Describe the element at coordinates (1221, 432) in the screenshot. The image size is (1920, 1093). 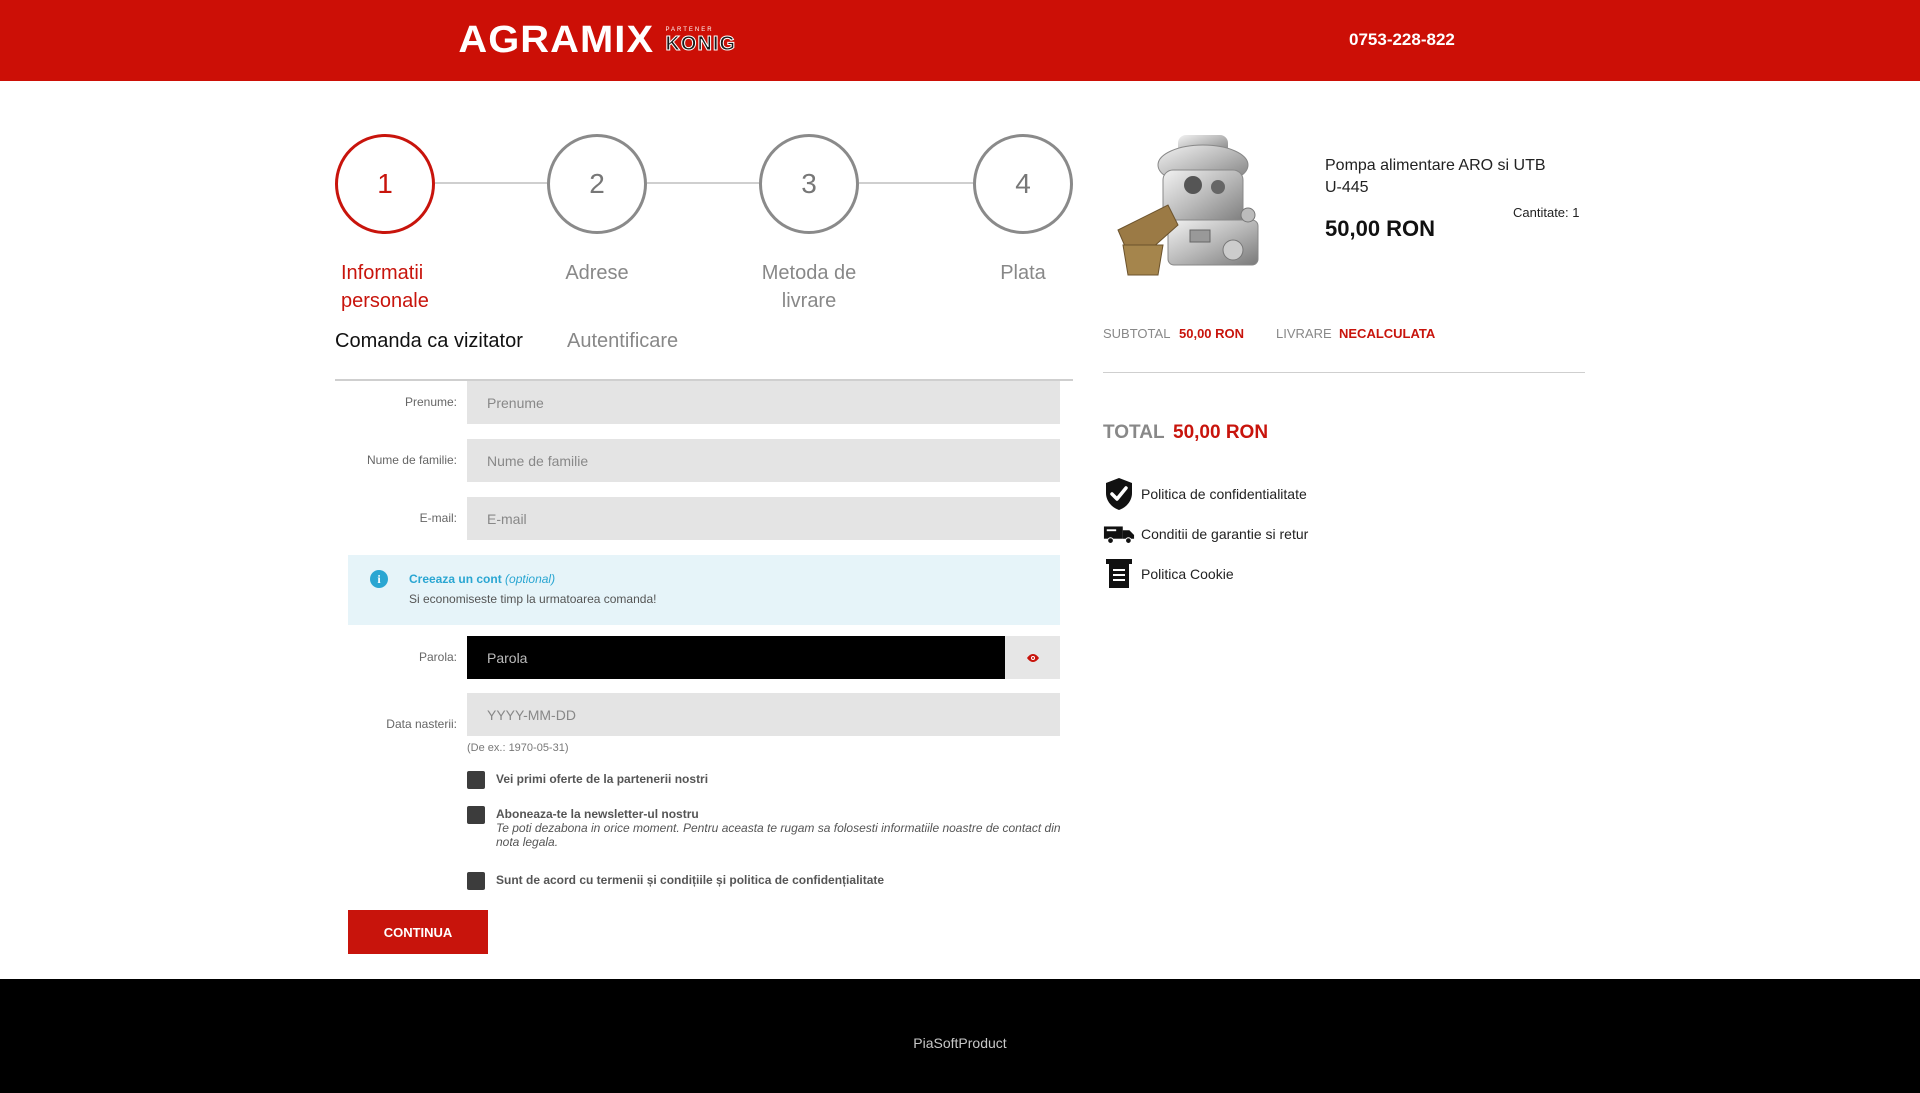
I see `total-value: 50,00 RON` at that location.